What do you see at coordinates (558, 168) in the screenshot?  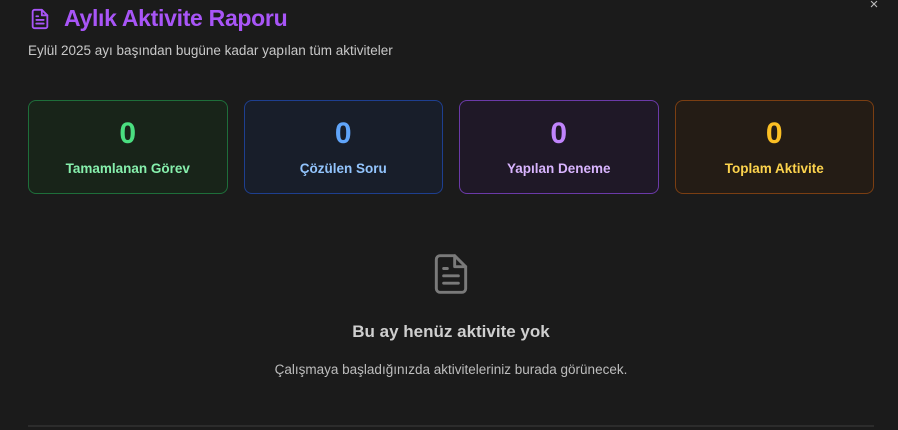 I see `stat-label: Yapılan Deneme` at bounding box center [558, 168].